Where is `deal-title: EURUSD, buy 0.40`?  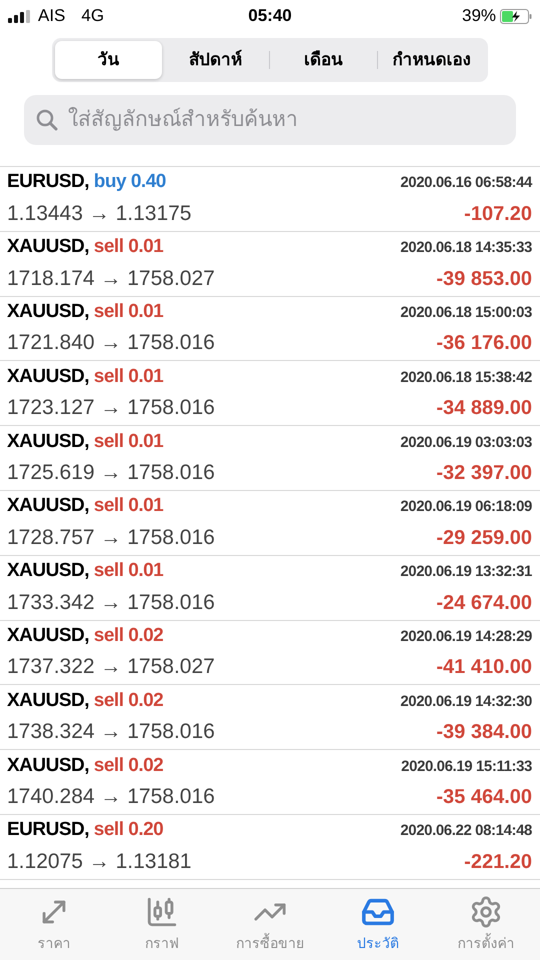
deal-title: EURUSD, buy 0.40 is located at coordinates (86, 182).